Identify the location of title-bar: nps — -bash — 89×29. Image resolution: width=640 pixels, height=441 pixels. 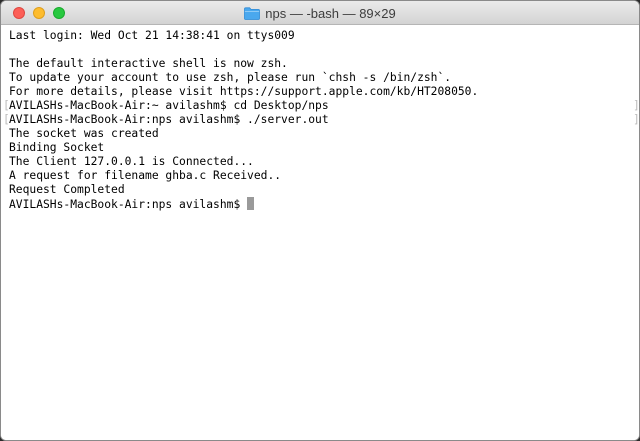
(320, 13).